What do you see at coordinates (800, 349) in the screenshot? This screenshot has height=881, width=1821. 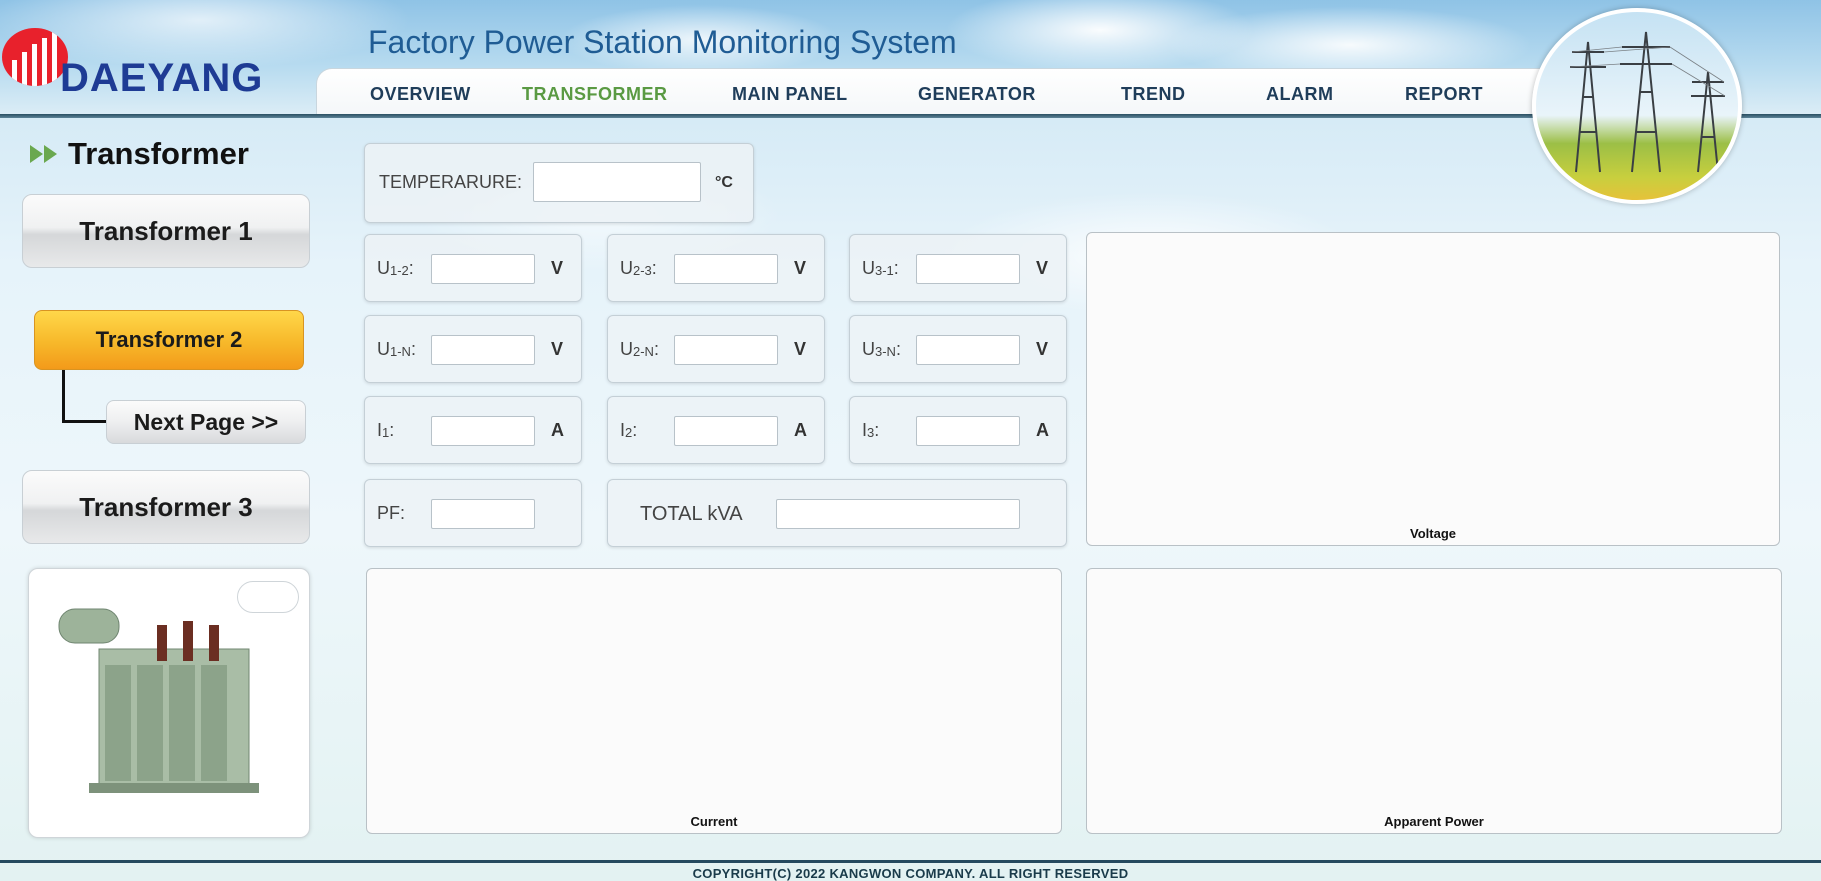 I see `u2n-unit: V` at bounding box center [800, 349].